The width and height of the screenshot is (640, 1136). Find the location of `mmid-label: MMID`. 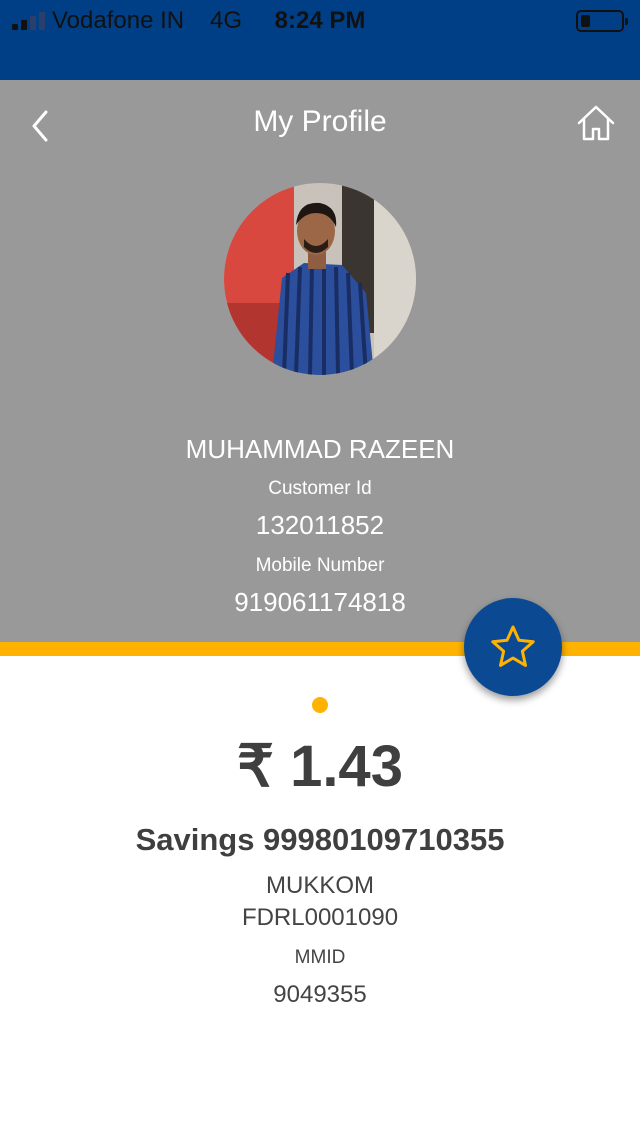

mmid-label: MMID is located at coordinates (320, 957).